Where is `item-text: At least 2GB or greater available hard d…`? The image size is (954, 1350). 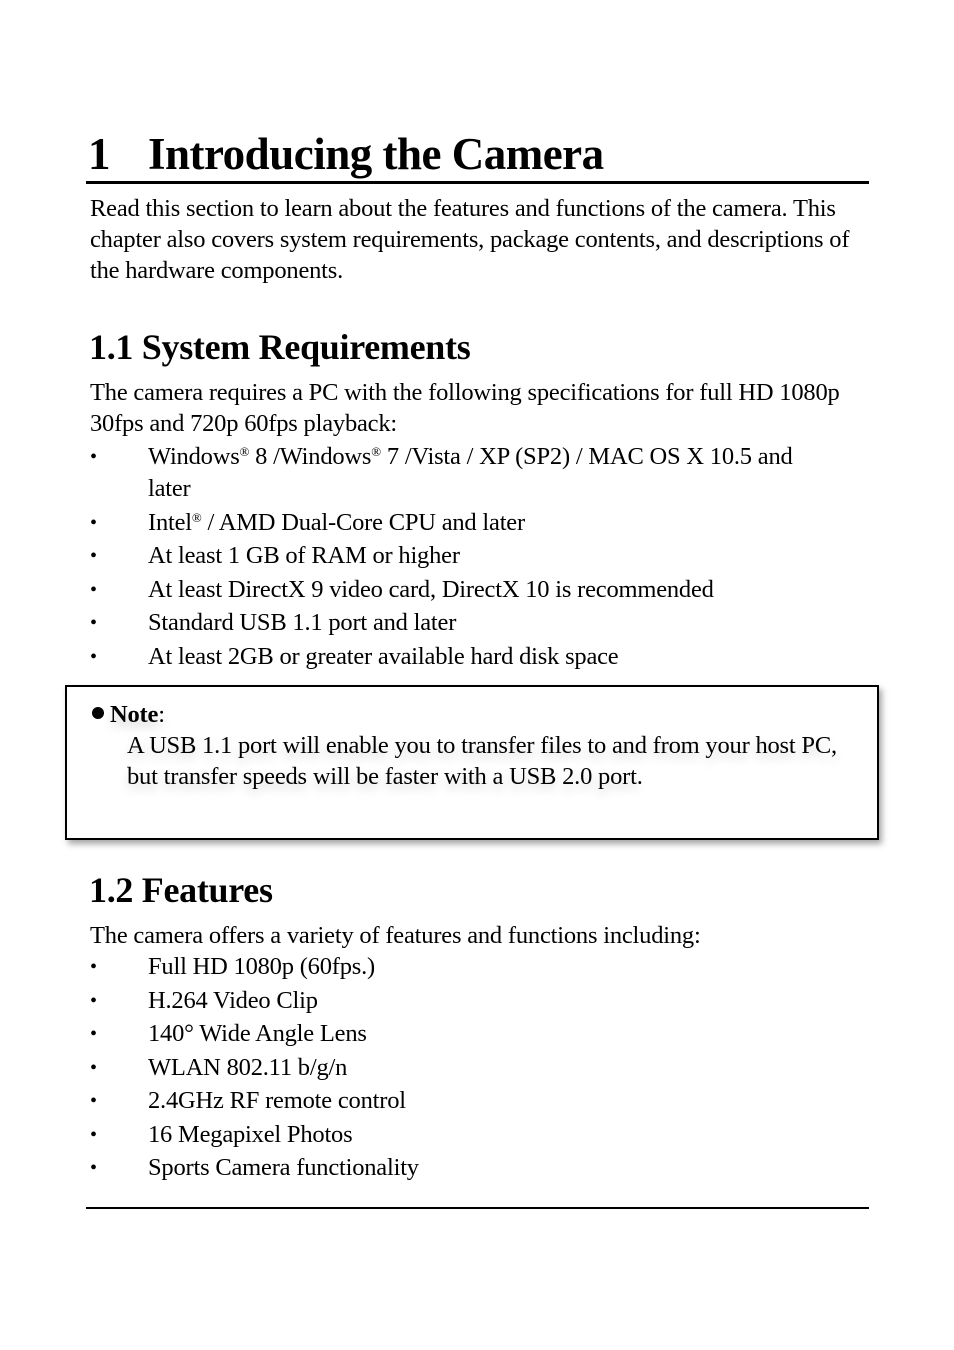
item-text: At least 2GB or greater available hard d… is located at coordinates (383, 656).